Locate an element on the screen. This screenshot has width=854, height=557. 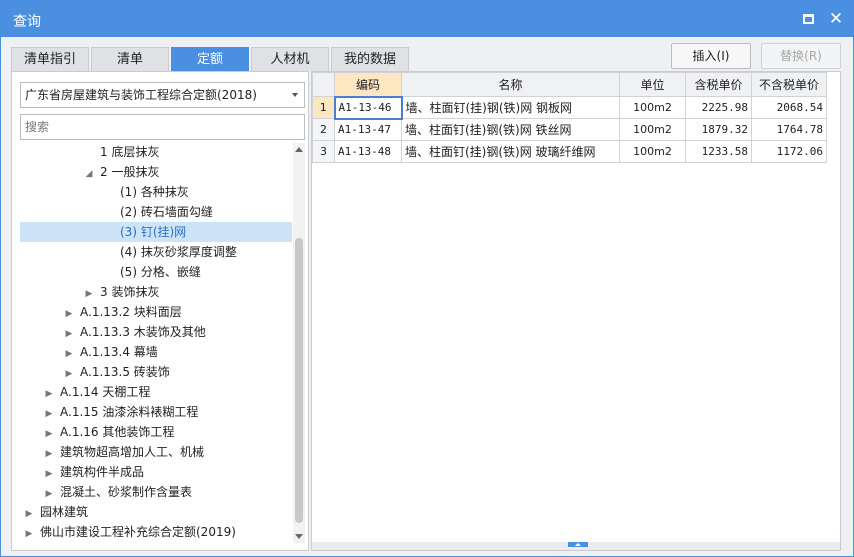
splitter-grip-icon is located at coordinates (578, 544).